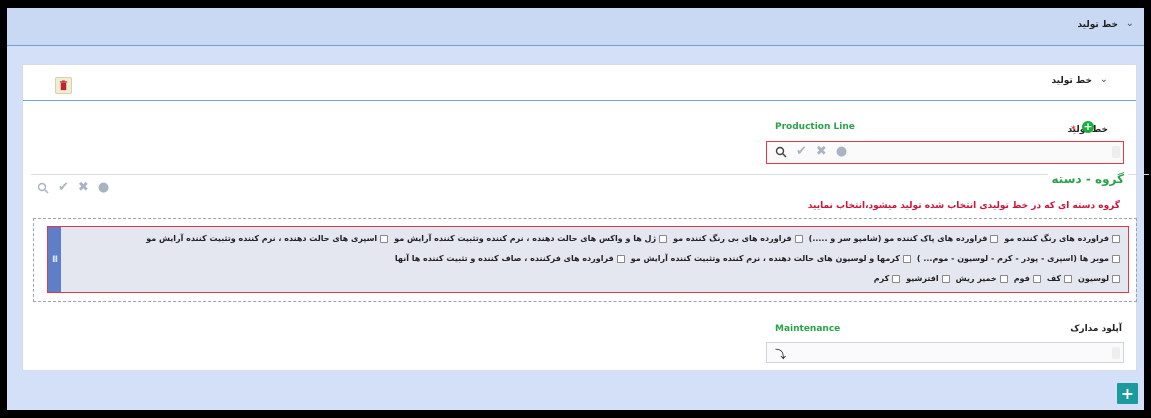  Describe the element at coordinates (63, 85) in the screenshot. I see `trash-icon` at that location.